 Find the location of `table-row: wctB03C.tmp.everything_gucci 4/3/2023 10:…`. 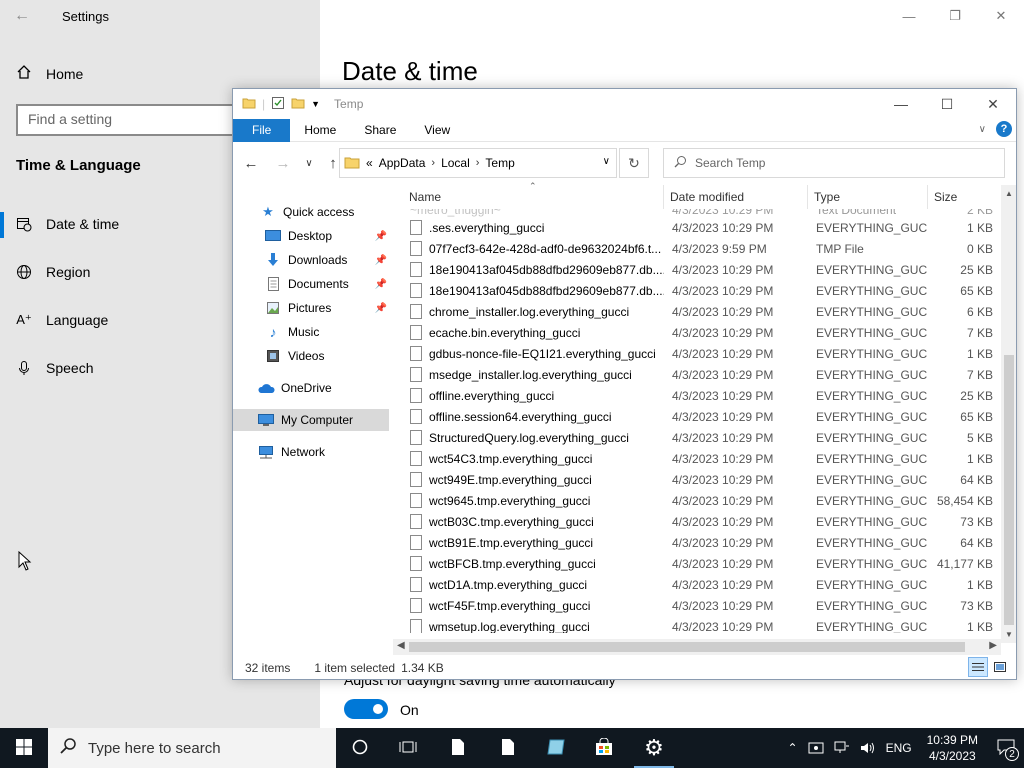

table-row: wctB03C.tmp.everything_gucci 4/3/2023 10:… is located at coordinates (703, 521).